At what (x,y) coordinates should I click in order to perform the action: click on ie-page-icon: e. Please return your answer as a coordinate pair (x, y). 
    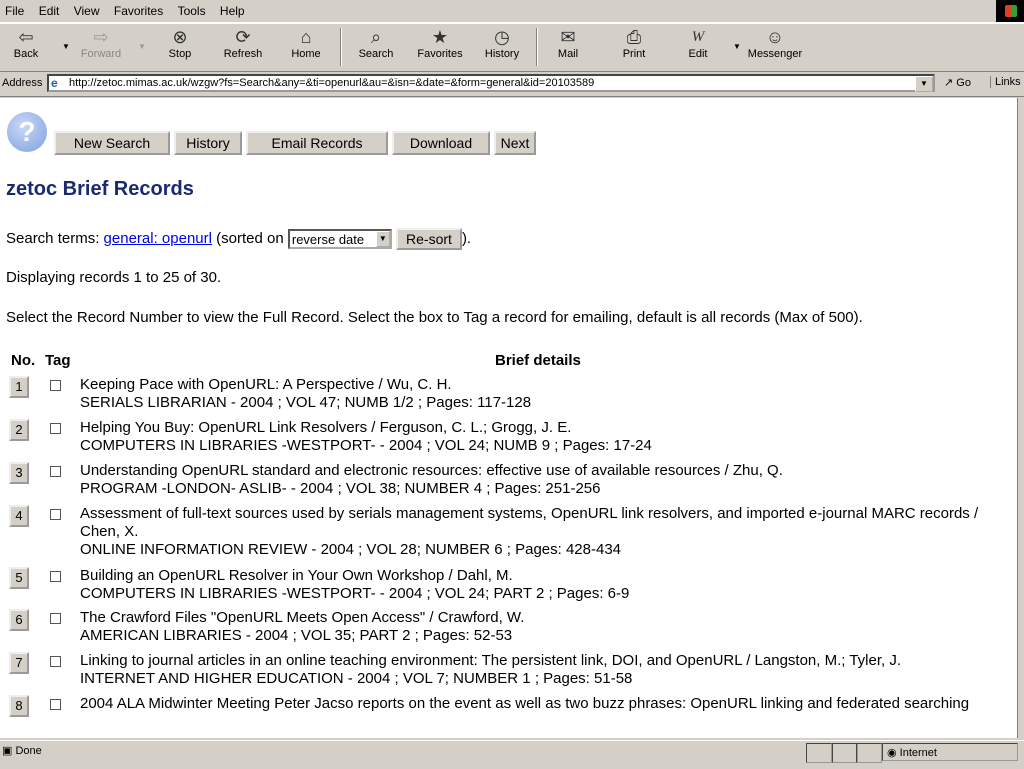
    Looking at the image, I should click on (54, 83).